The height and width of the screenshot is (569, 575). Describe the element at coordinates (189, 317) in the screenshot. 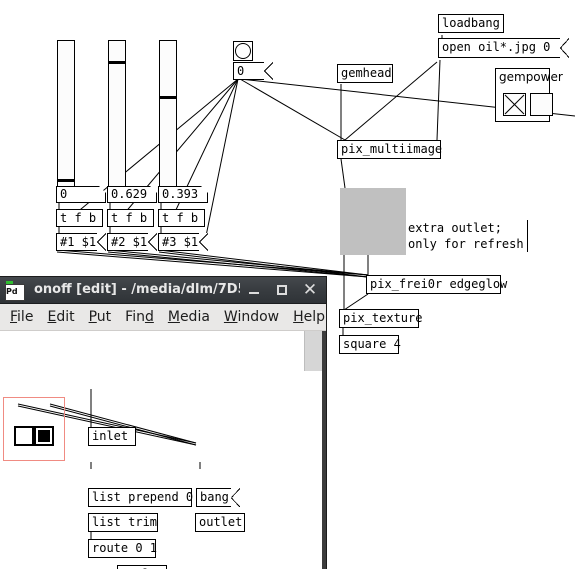

I see `menu-media: Media` at that location.